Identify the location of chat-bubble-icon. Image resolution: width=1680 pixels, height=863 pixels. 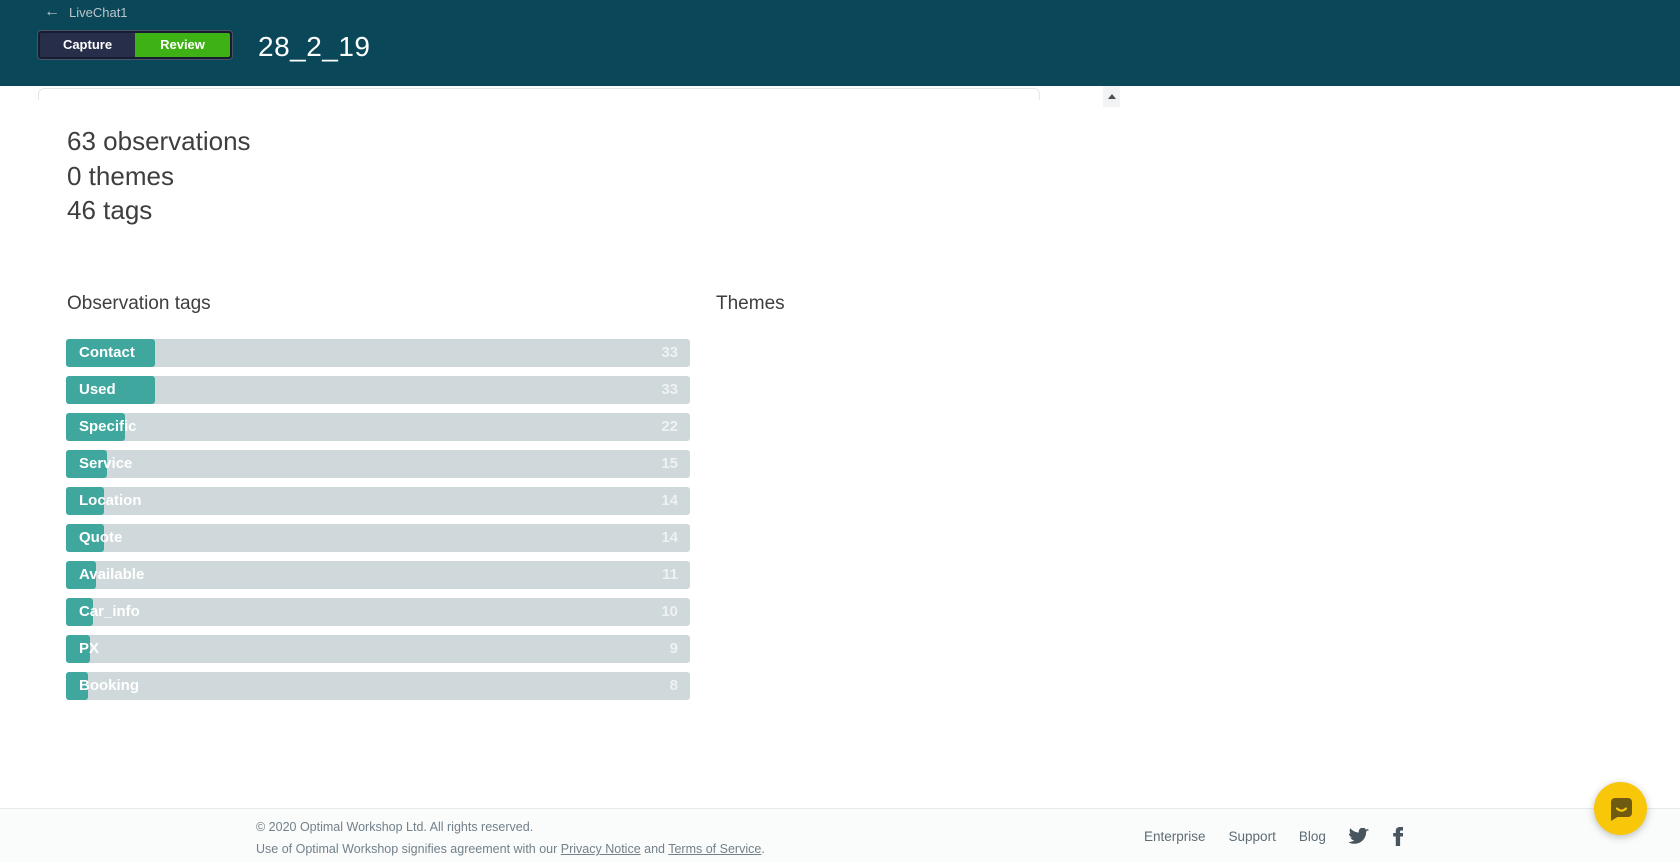
(1621, 809).